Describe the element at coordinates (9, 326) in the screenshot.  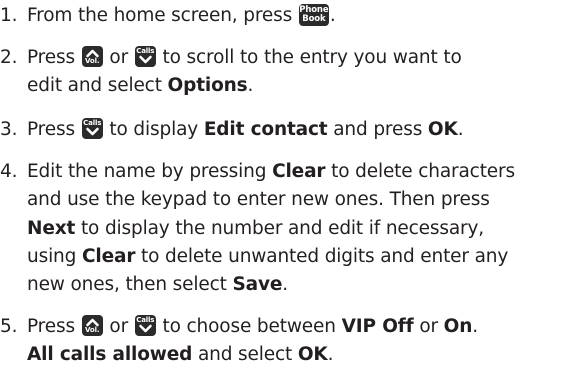
I see `step-number: 5.` at that location.